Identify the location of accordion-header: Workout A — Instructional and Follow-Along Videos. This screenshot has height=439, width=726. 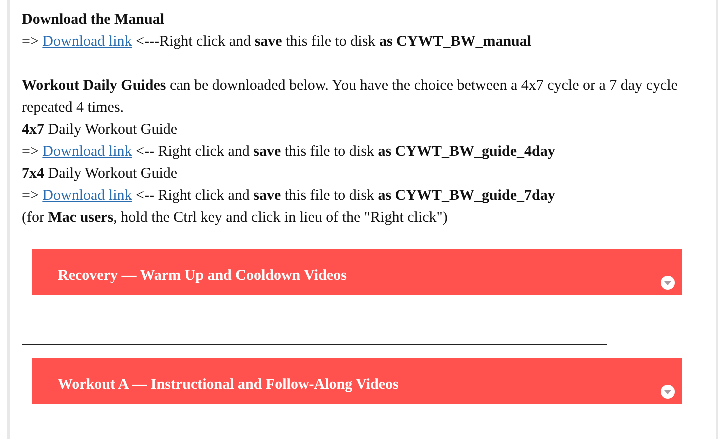
(357, 381).